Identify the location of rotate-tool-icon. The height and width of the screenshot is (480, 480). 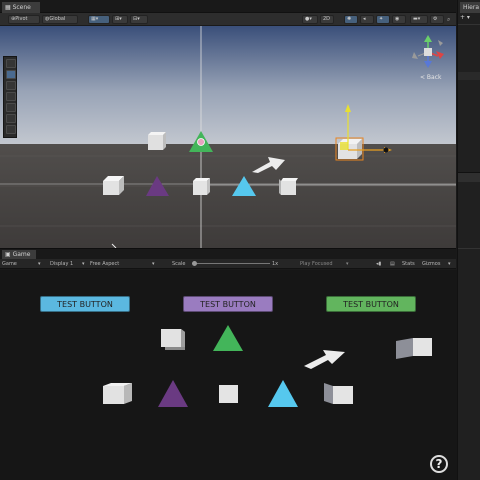
(11, 85).